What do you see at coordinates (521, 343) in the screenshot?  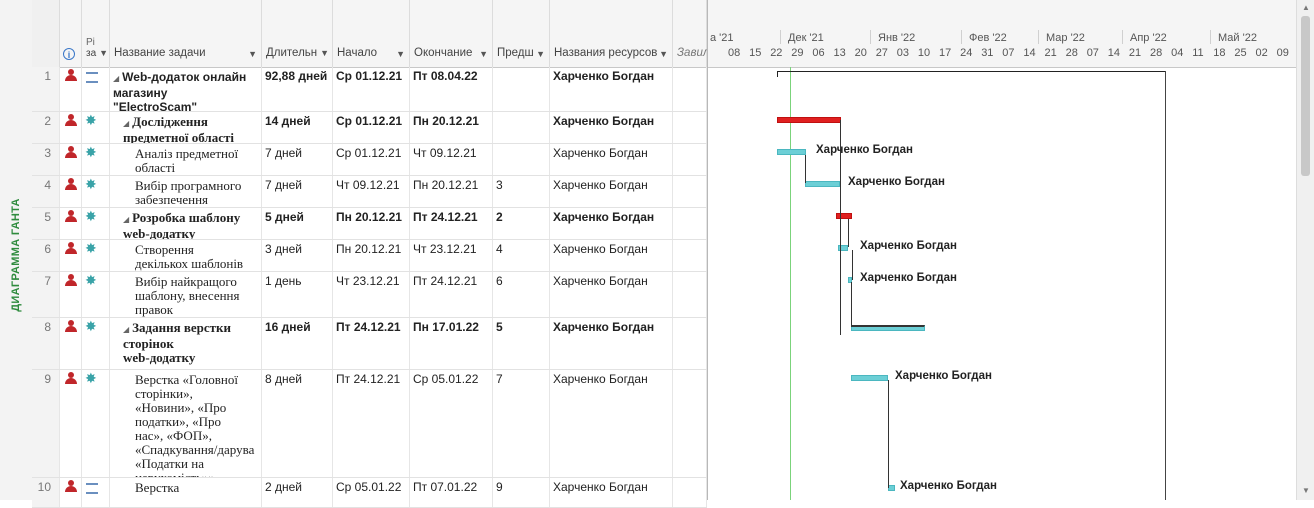 I see `cell-pred: 5` at bounding box center [521, 343].